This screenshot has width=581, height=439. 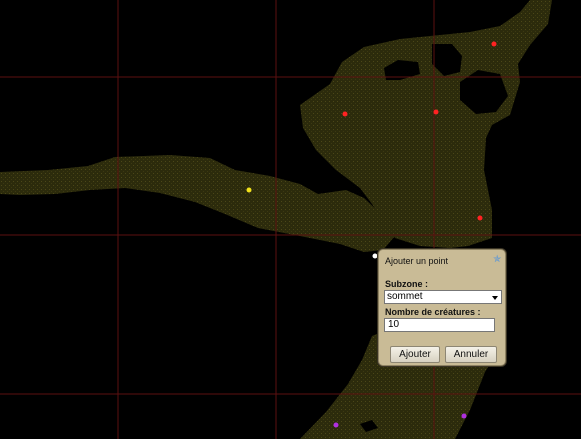 What do you see at coordinates (417, 261) in the screenshot?
I see `dialog-title: Ajouter un point` at bounding box center [417, 261].